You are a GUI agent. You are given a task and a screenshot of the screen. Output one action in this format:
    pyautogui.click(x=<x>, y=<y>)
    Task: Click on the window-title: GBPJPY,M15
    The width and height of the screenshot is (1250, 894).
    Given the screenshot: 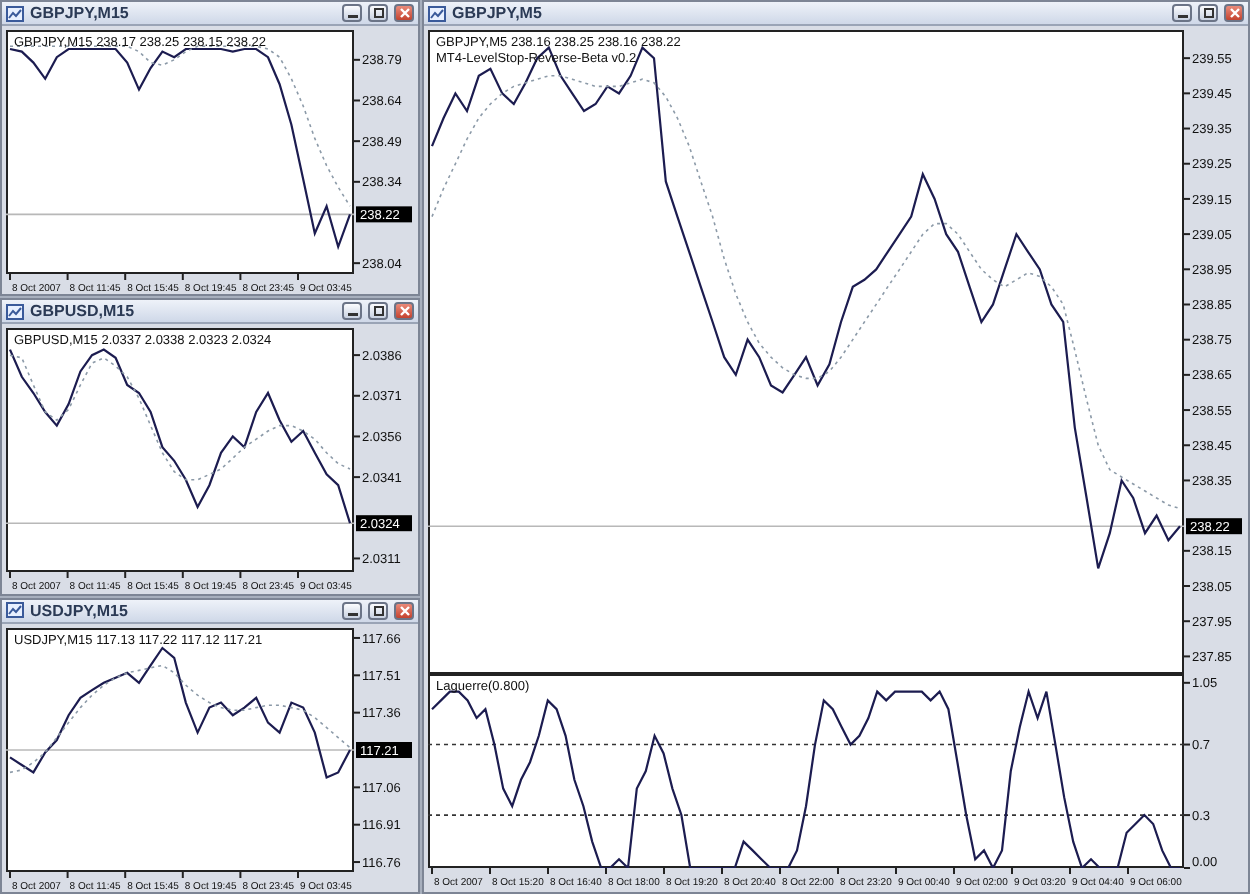 What is the action you would take?
    pyautogui.click(x=80, y=13)
    